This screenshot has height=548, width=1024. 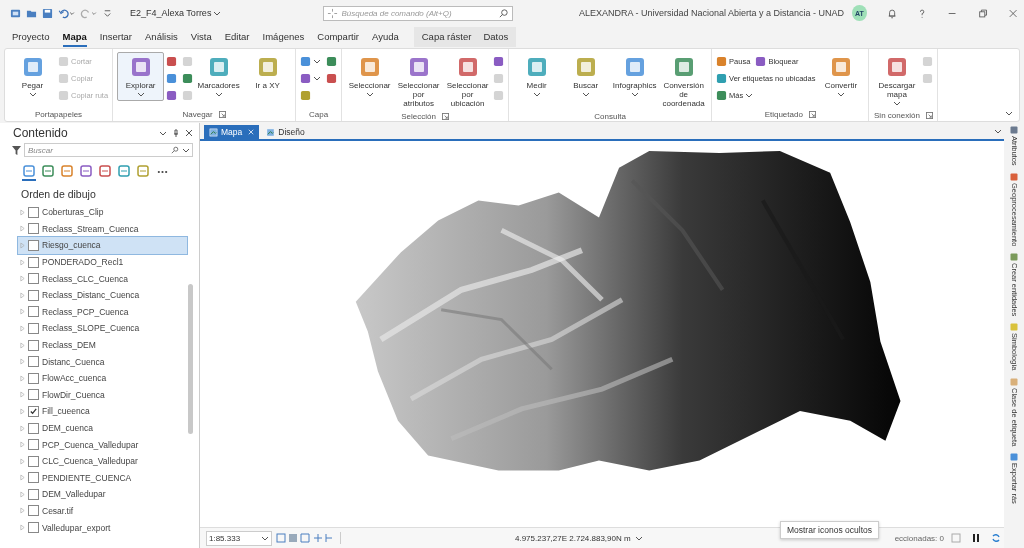 I want to click on layer-item: DEM_Valledupar, so click(x=102, y=494).